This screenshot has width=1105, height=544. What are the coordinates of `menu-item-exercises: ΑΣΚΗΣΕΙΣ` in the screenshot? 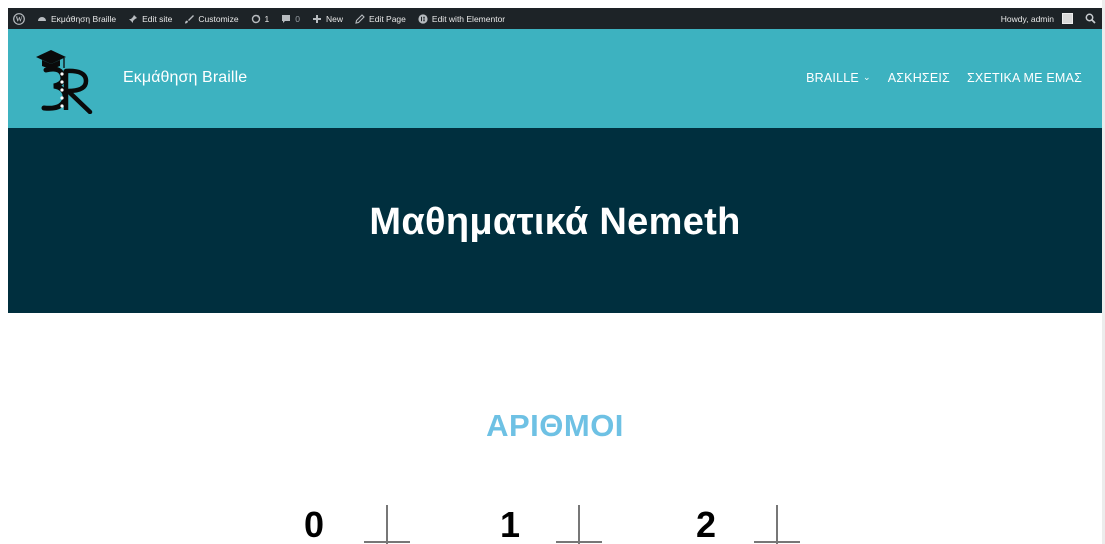 It's located at (919, 78).